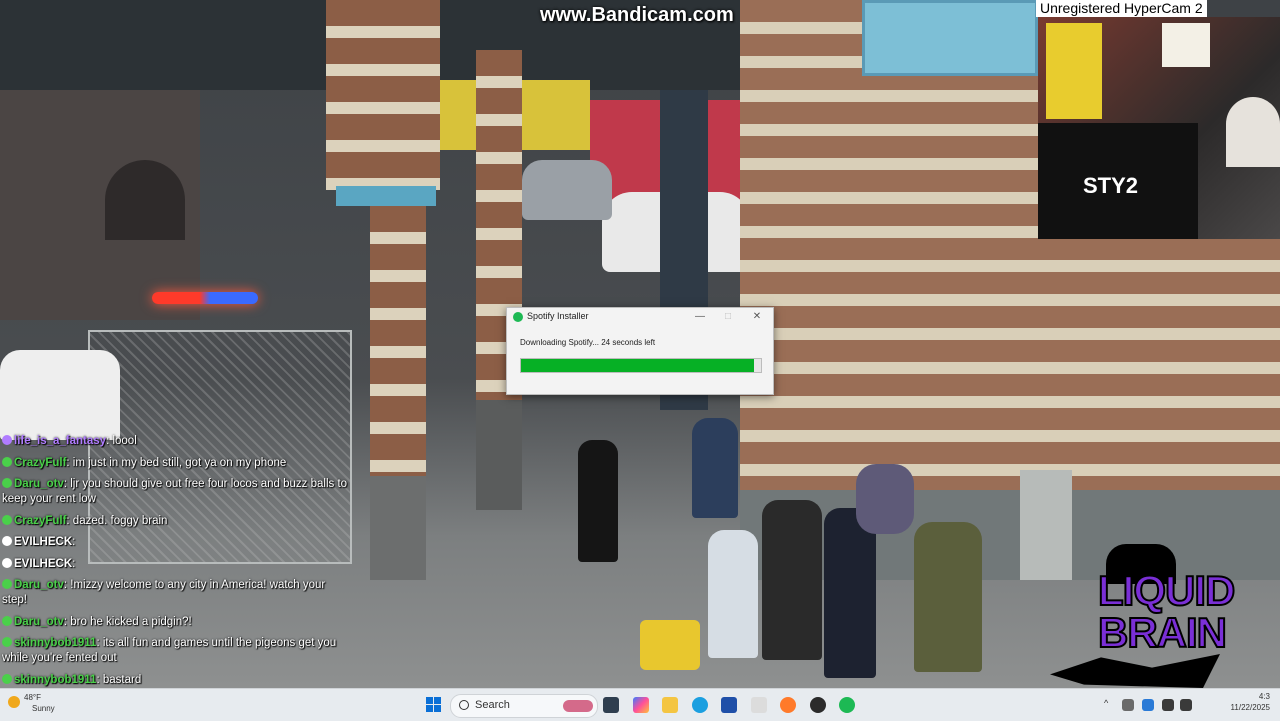 This screenshot has height=721, width=1280. What do you see at coordinates (55, 643) in the screenshot?
I see `chat-username: skinnybob1911` at bounding box center [55, 643].